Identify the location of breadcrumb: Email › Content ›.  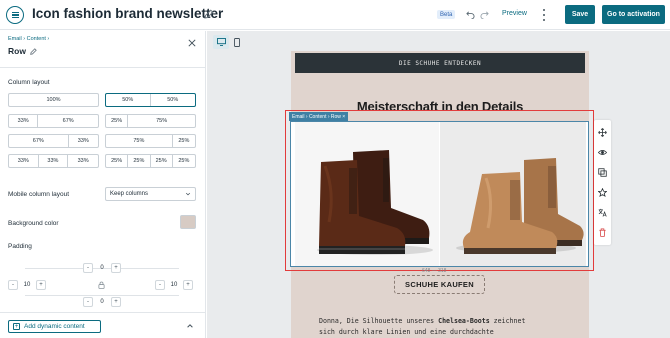
(28, 39).